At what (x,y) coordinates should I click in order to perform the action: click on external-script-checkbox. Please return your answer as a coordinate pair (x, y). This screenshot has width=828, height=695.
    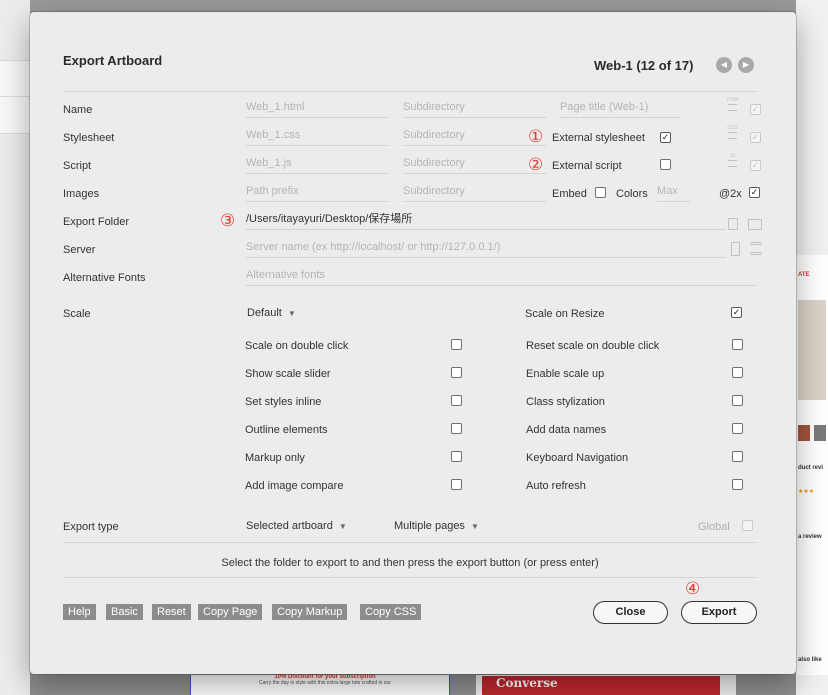
    Looking at the image, I should click on (665, 164).